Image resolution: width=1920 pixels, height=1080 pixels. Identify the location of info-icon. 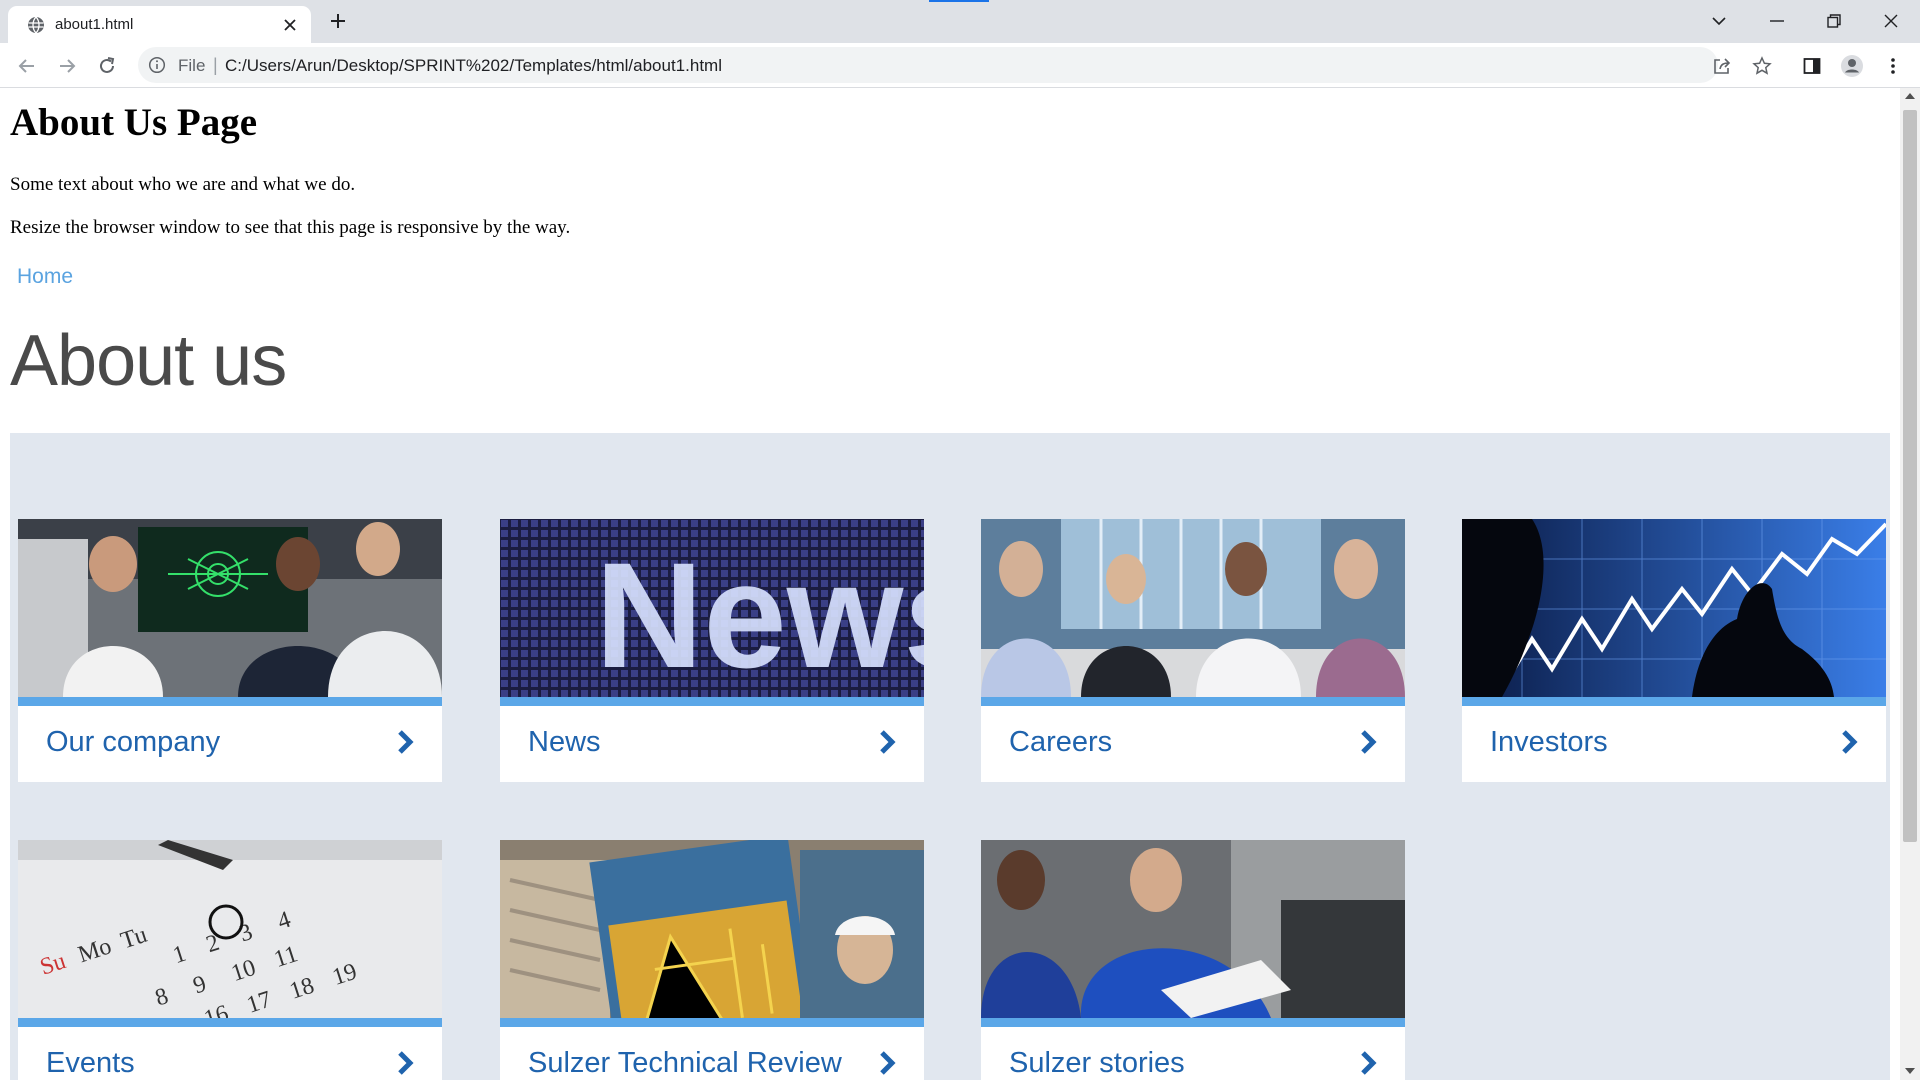
(157, 65).